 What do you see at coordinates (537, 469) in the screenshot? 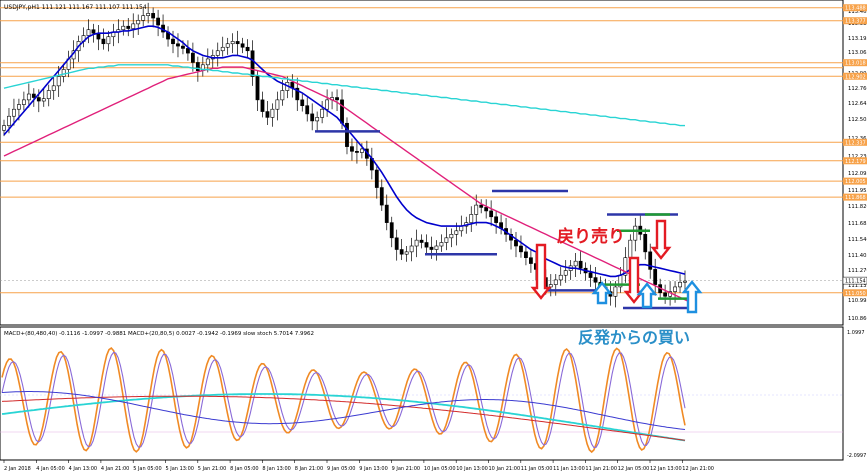
I see `time-tick-label: 11 Jan 05:00` at bounding box center [537, 469].